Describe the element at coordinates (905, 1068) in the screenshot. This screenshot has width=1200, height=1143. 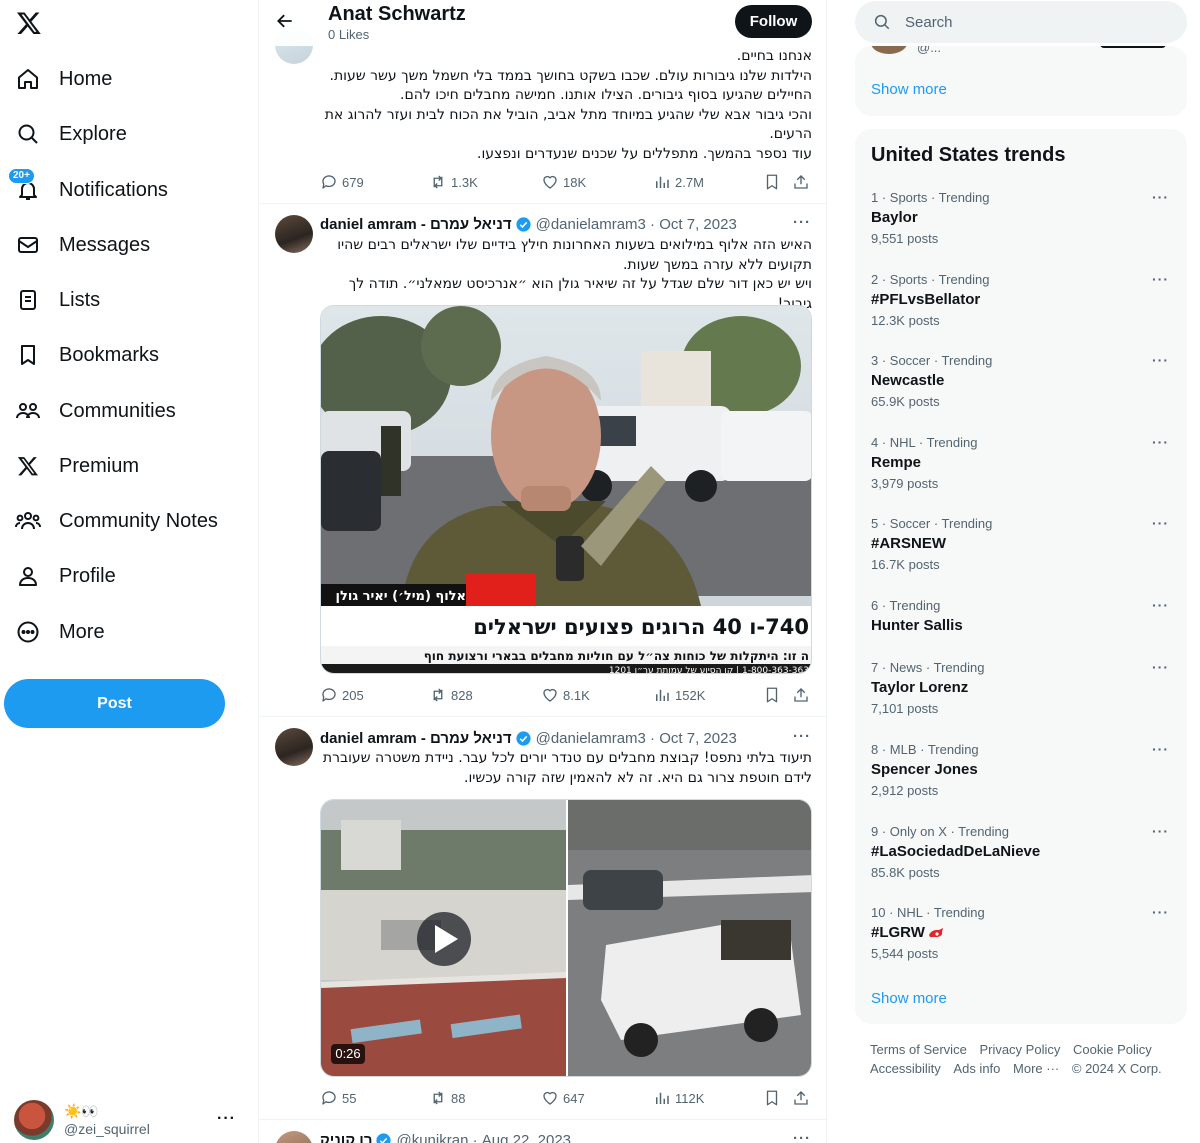
I see `footer-link-accessibility: Accessibility` at that location.